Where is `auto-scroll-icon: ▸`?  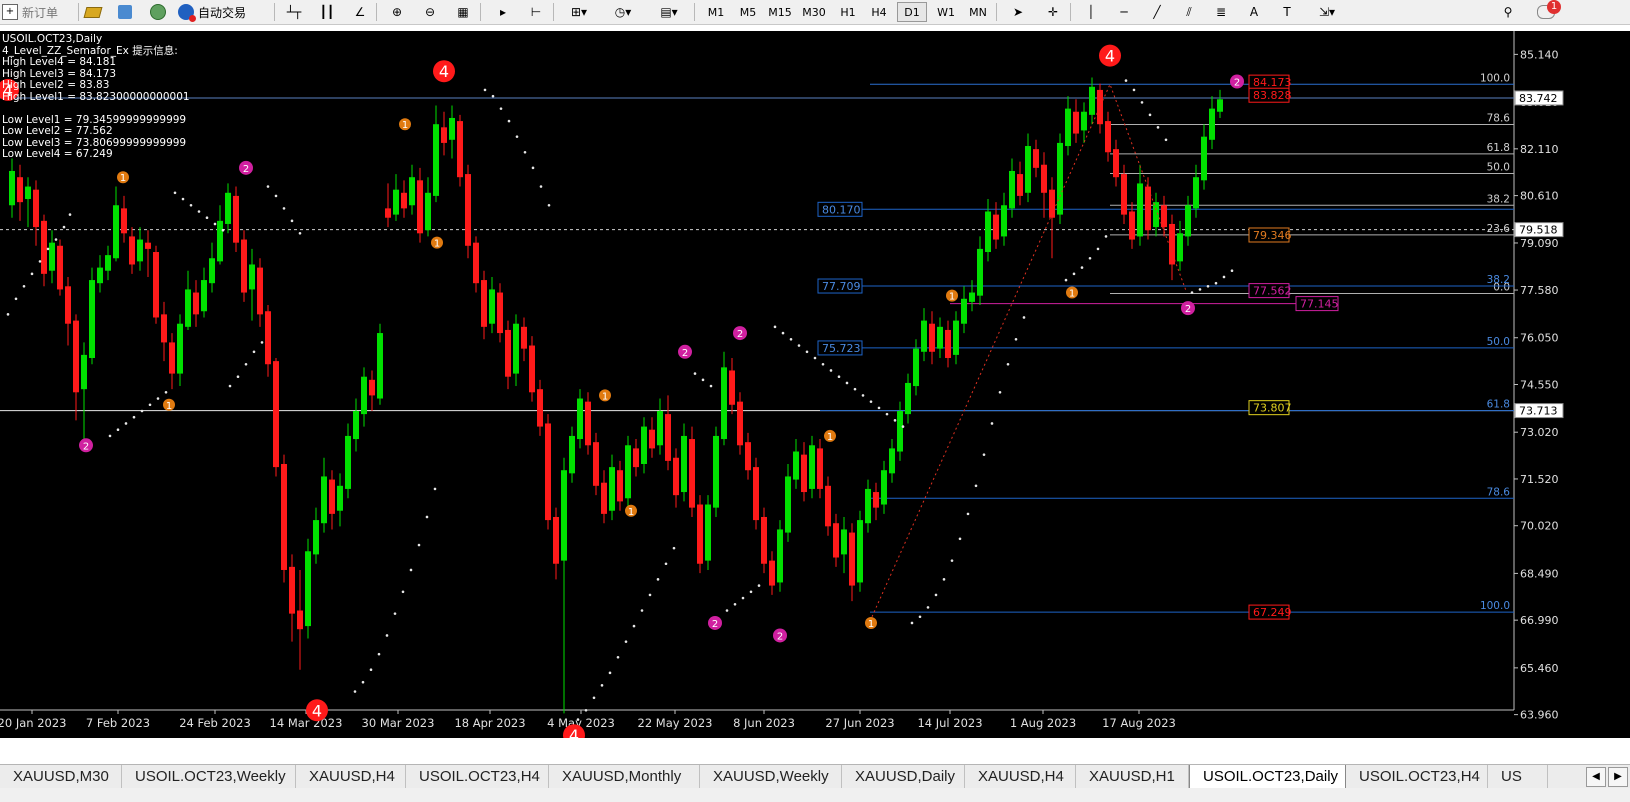 auto-scroll-icon: ▸ is located at coordinates (503, 12).